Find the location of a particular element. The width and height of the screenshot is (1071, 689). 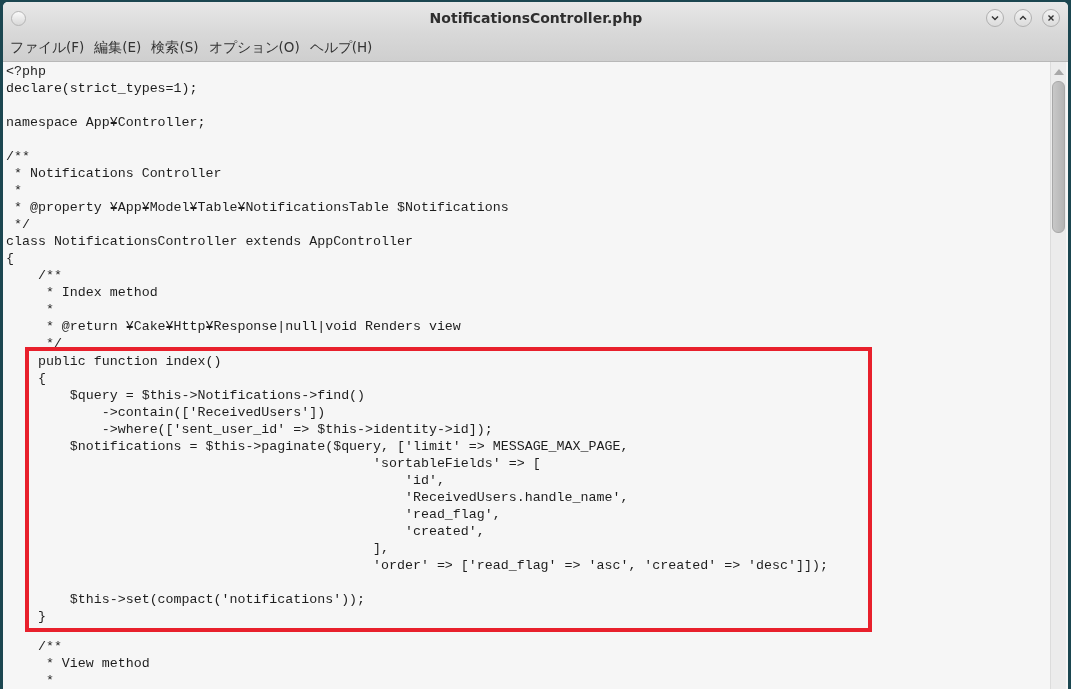

menu-item: 検索(S) is located at coordinates (175, 47).